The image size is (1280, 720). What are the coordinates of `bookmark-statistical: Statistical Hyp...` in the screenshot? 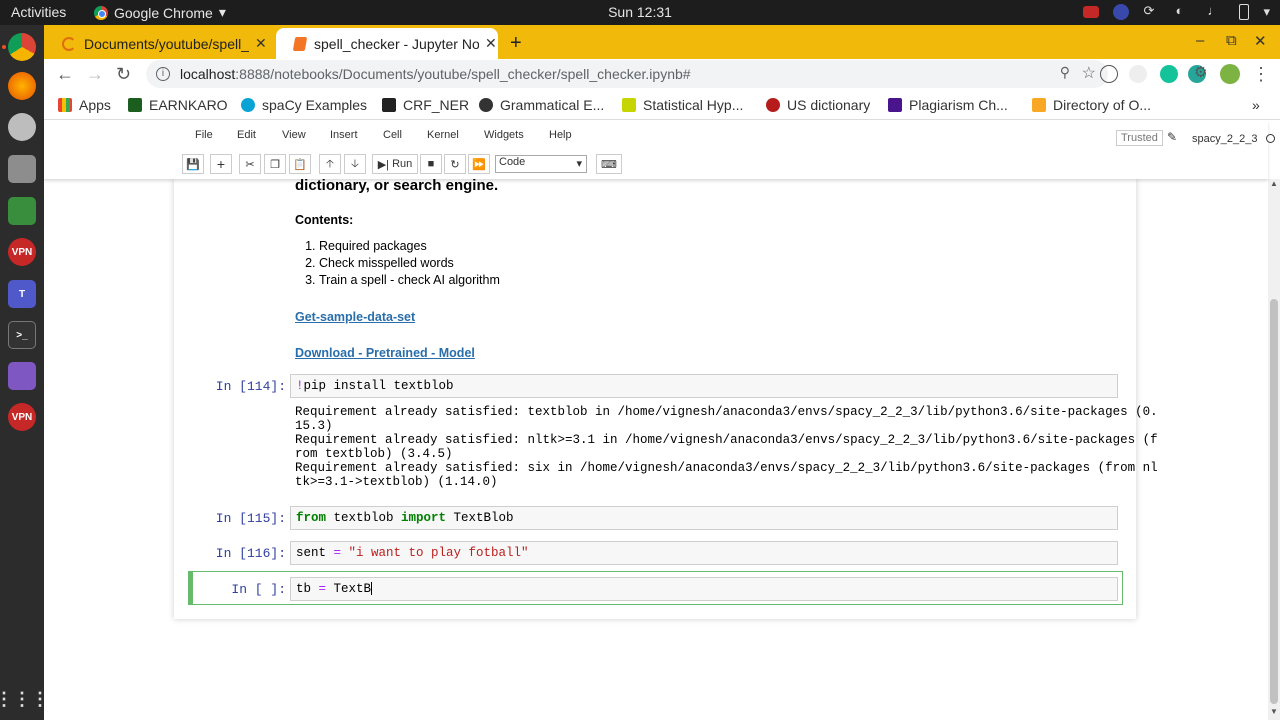 It's located at (682, 105).